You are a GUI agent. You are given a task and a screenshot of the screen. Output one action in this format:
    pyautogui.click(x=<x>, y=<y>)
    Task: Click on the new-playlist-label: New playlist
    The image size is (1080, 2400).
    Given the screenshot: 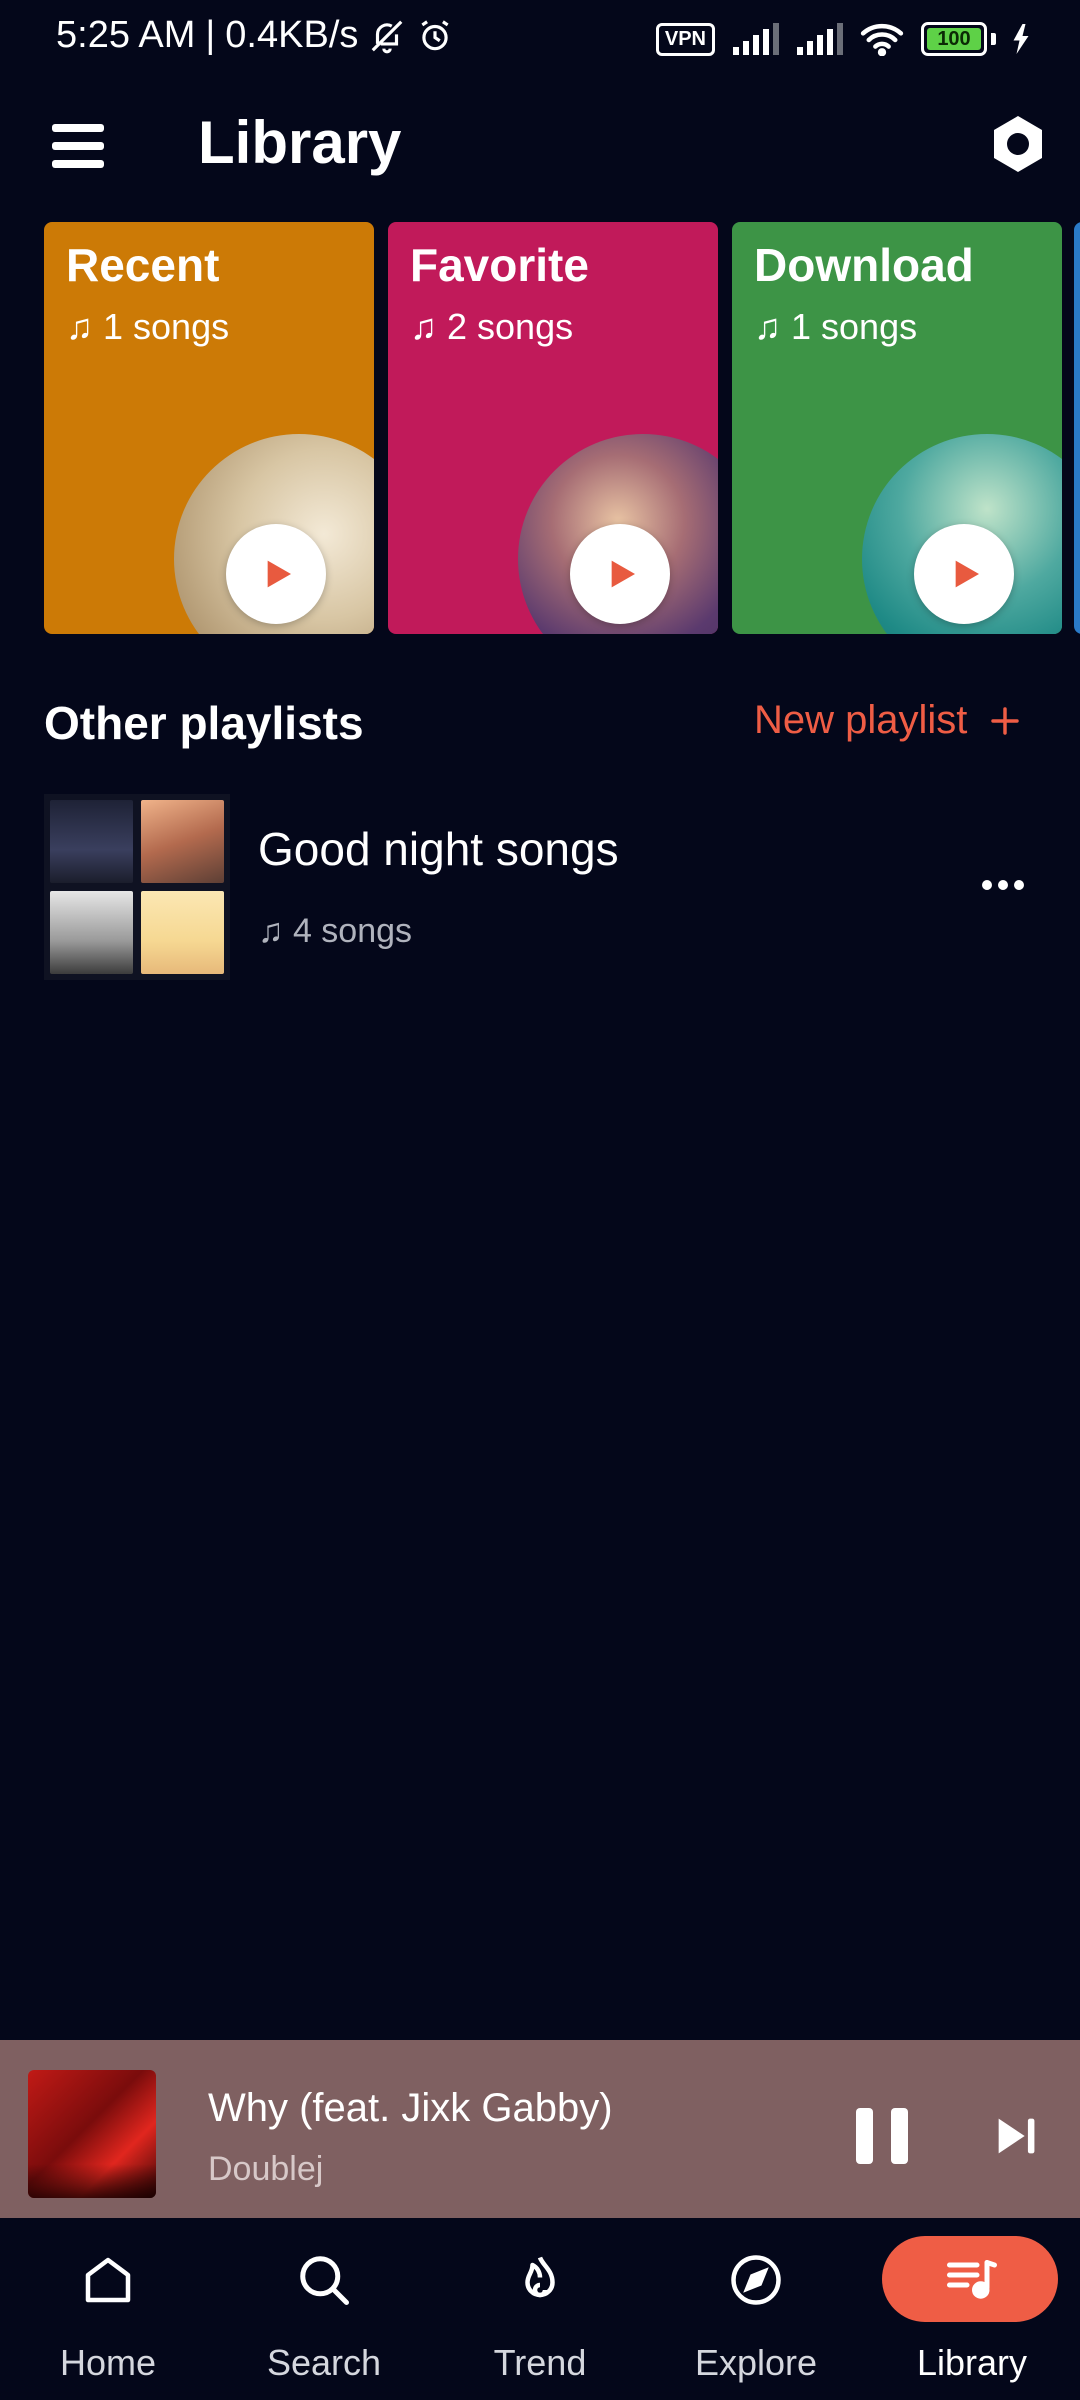 What is the action you would take?
    pyautogui.click(x=861, y=720)
    